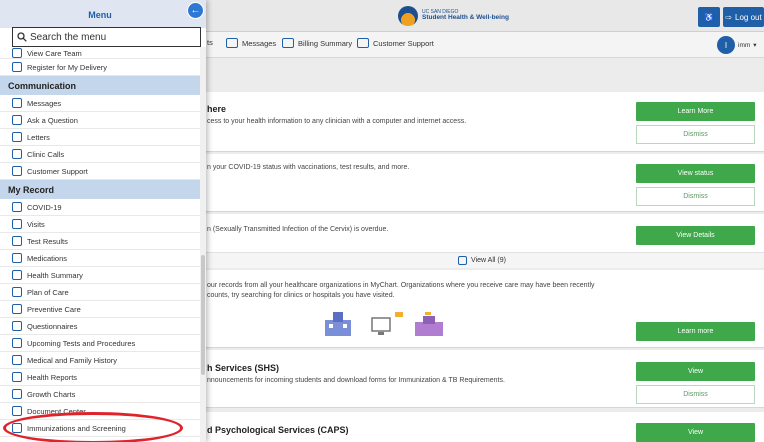 This screenshot has width=764, height=442. Describe the element at coordinates (17, 53) in the screenshot. I see `care-team-icon` at that location.